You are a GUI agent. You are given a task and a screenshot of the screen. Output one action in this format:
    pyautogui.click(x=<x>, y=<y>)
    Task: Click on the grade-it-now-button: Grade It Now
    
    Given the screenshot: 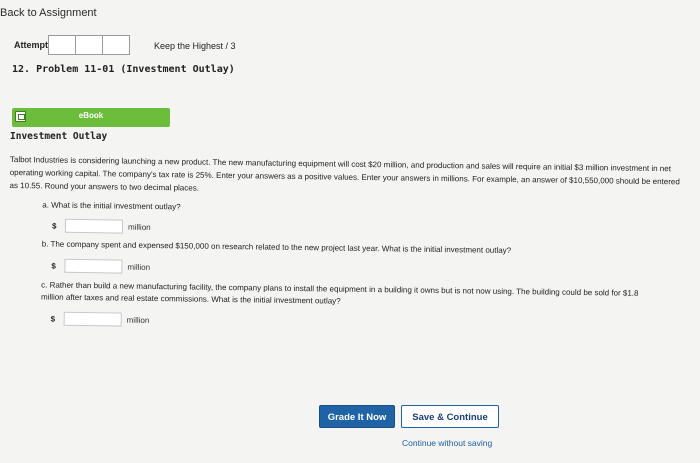 What is the action you would take?
    pyautogui.click(x=357, y=416)
    